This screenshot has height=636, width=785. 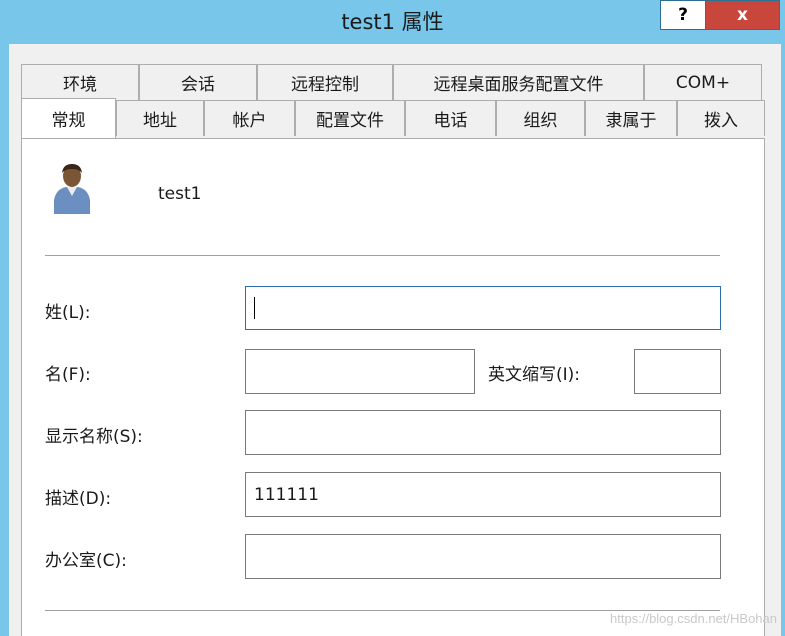 What do you see at coordinates (198, 82) in the screenshot?
I see `tab-sessions: 会话` at bounding box center [198, 82].